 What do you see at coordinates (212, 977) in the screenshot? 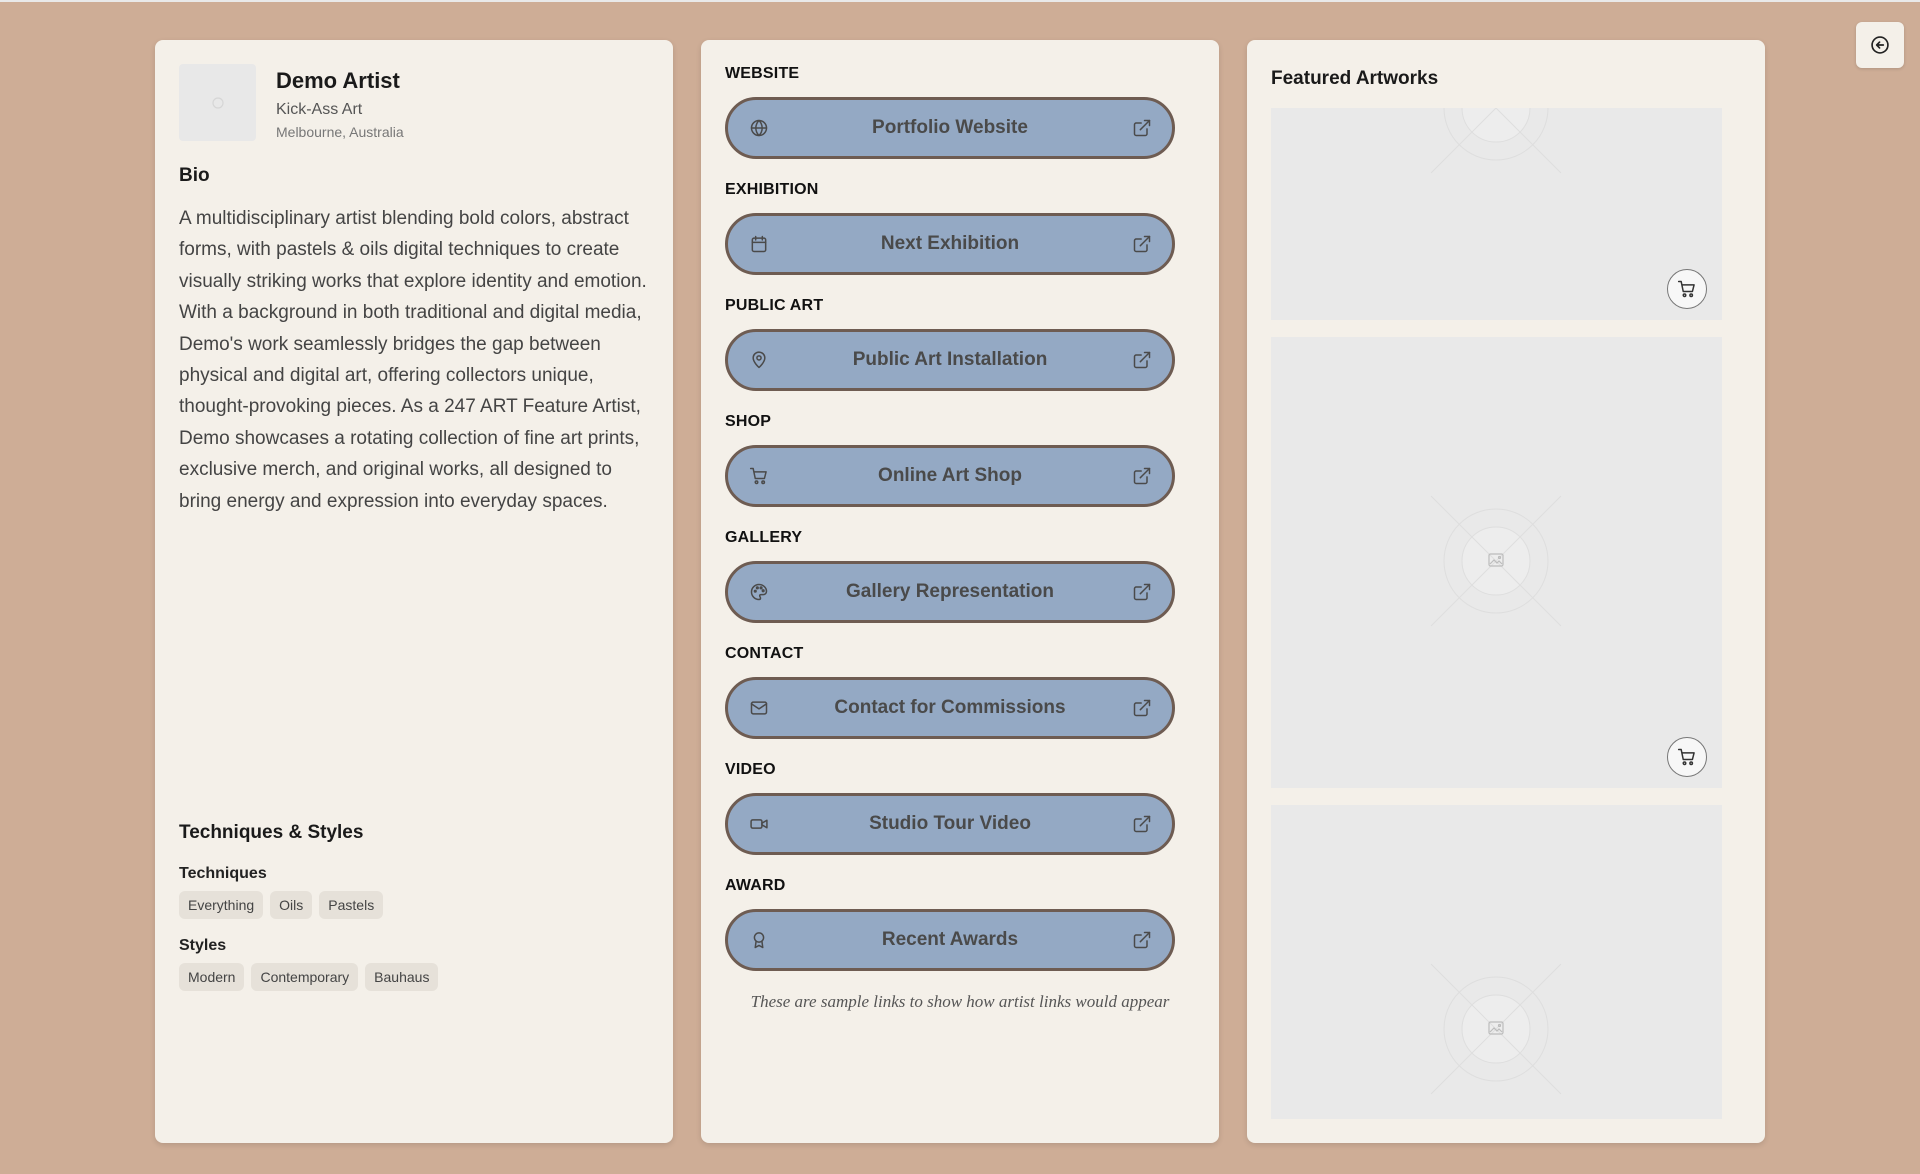
I see `style-tag: Modern` at bounding box center [212, 977].